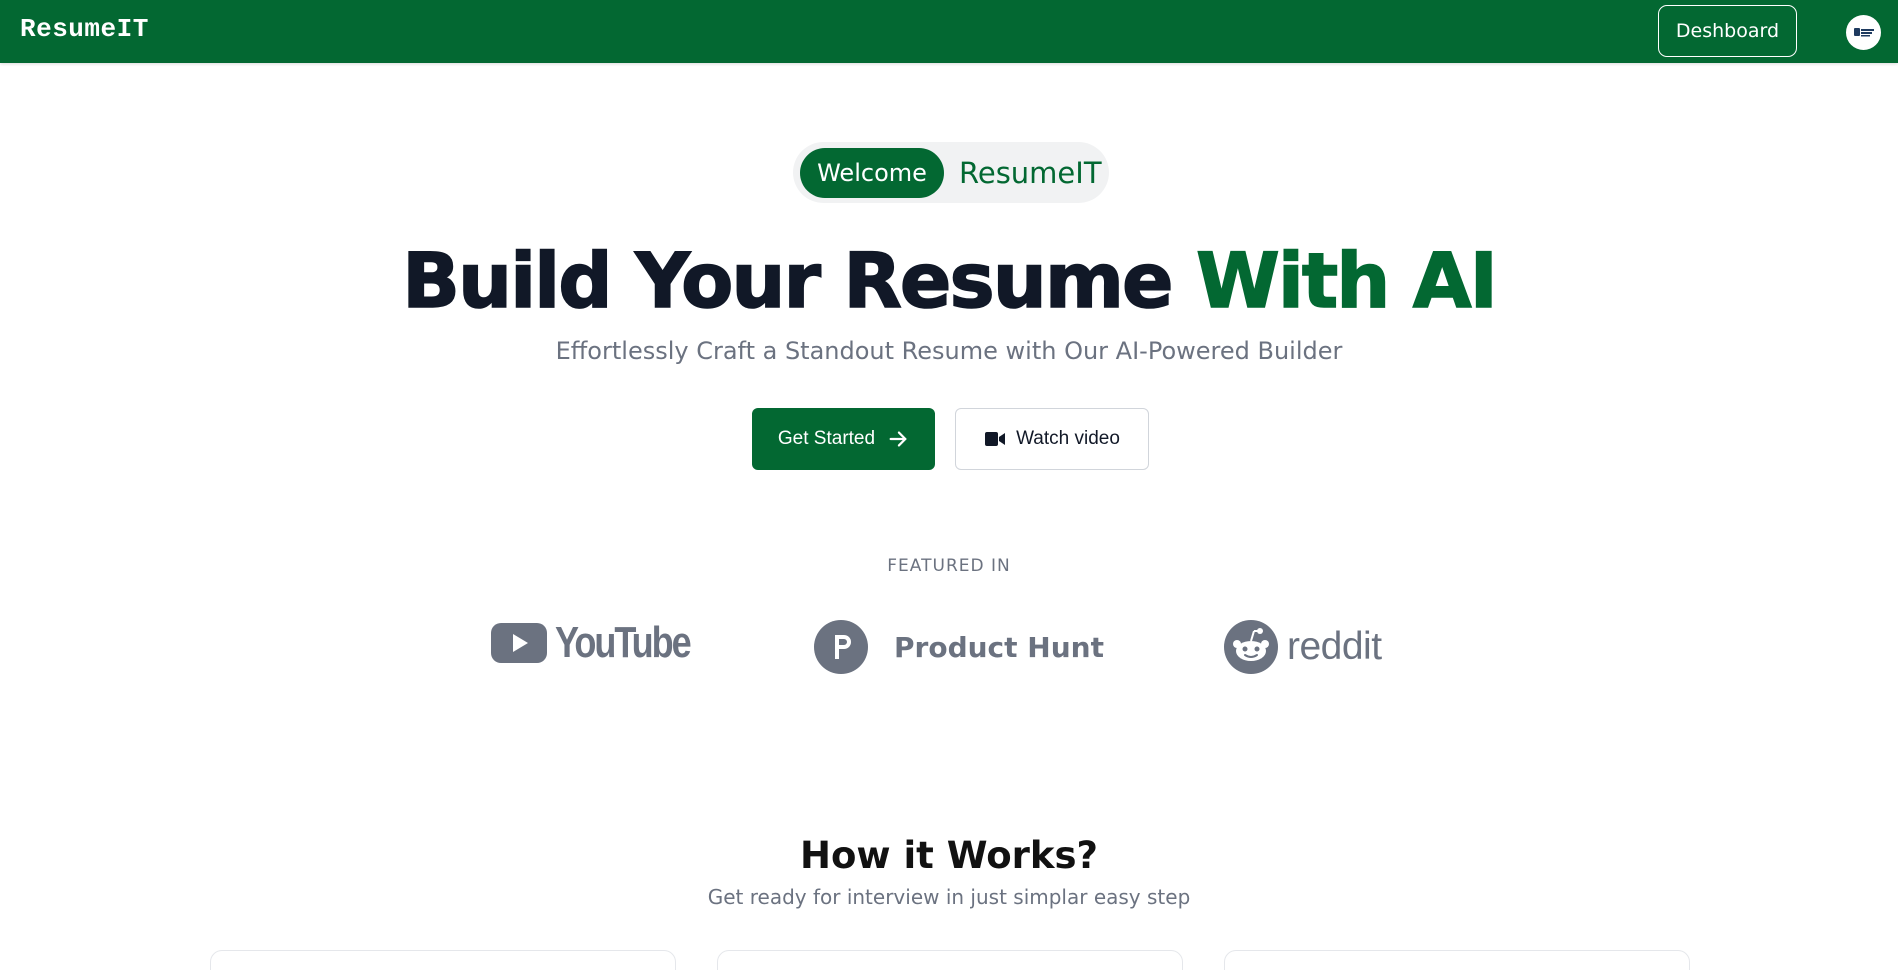  I want to click on user-avatar, so click(1863, 32).